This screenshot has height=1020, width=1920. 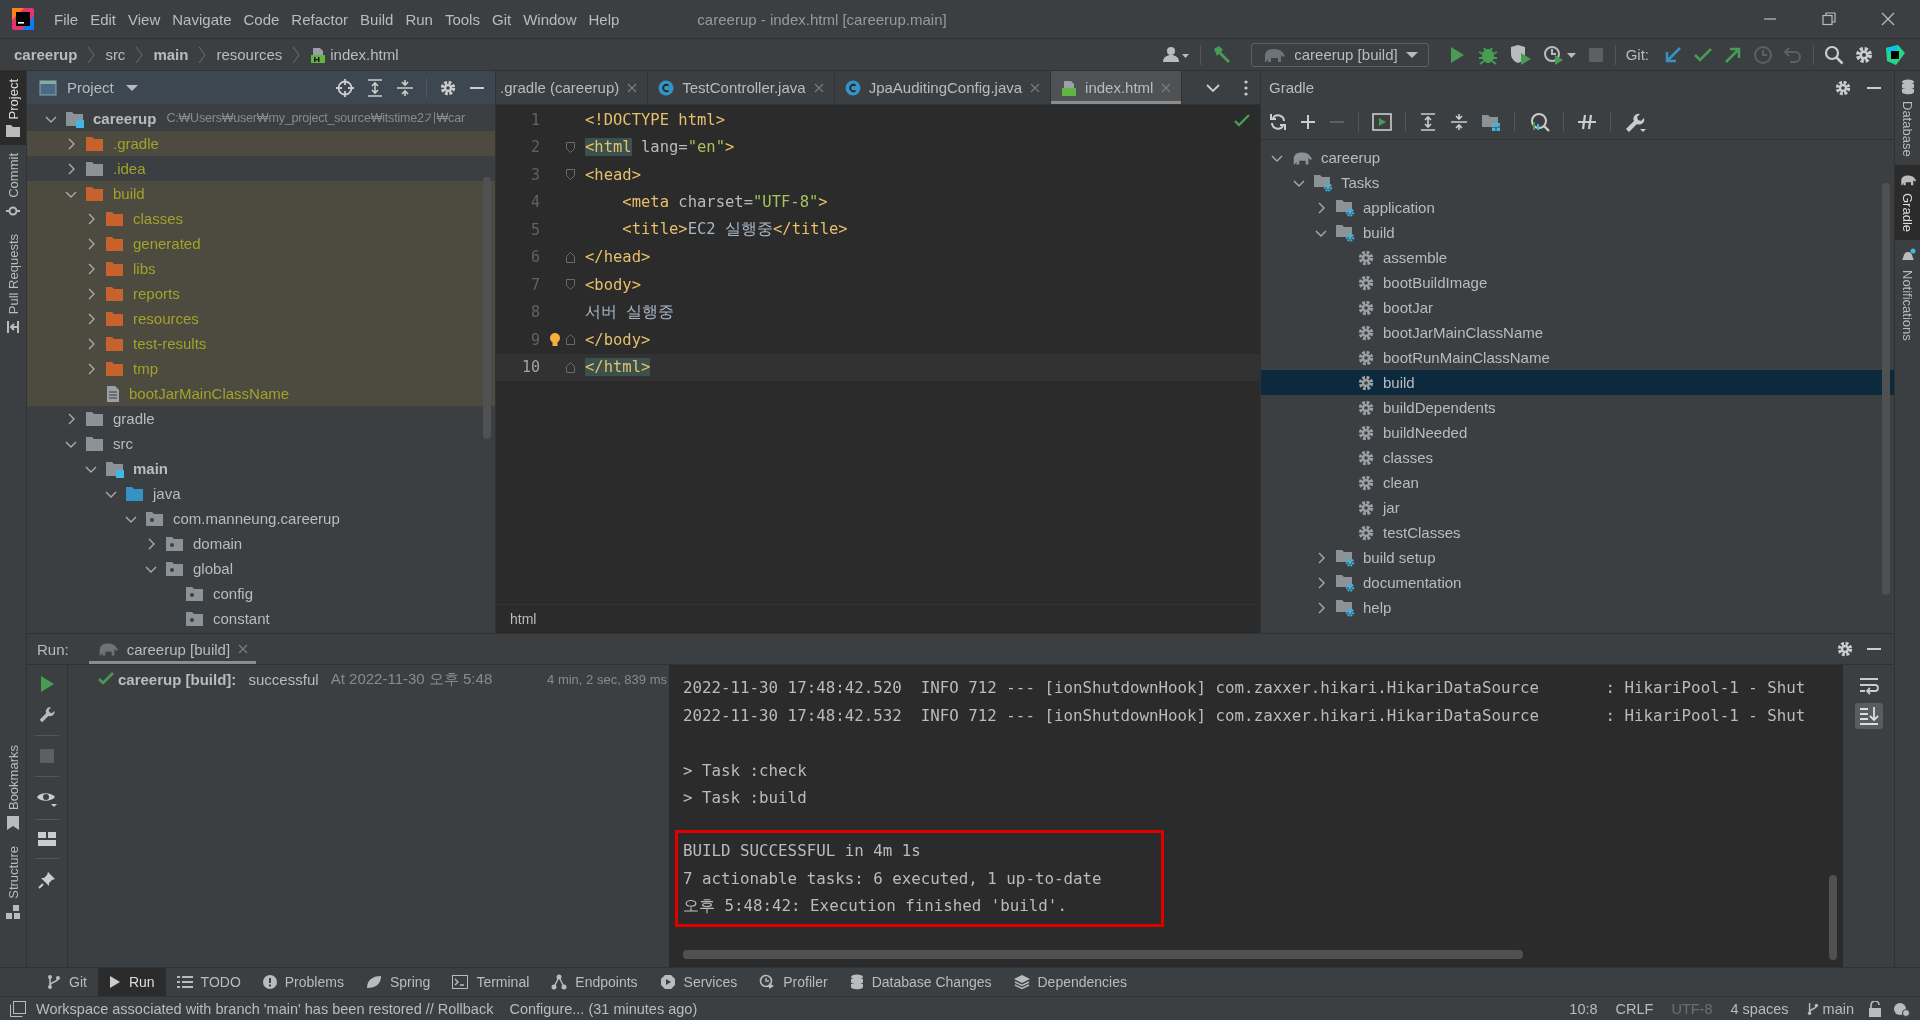 I want to click on tree-item: jar, so click(x=1577, y=507).